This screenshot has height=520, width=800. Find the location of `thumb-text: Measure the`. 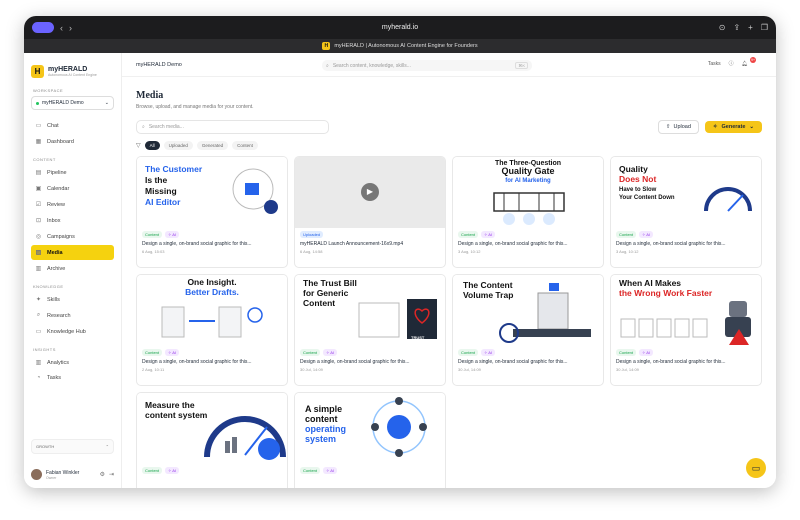

thumb-text: Measure the is located at coordinates (170, 405).